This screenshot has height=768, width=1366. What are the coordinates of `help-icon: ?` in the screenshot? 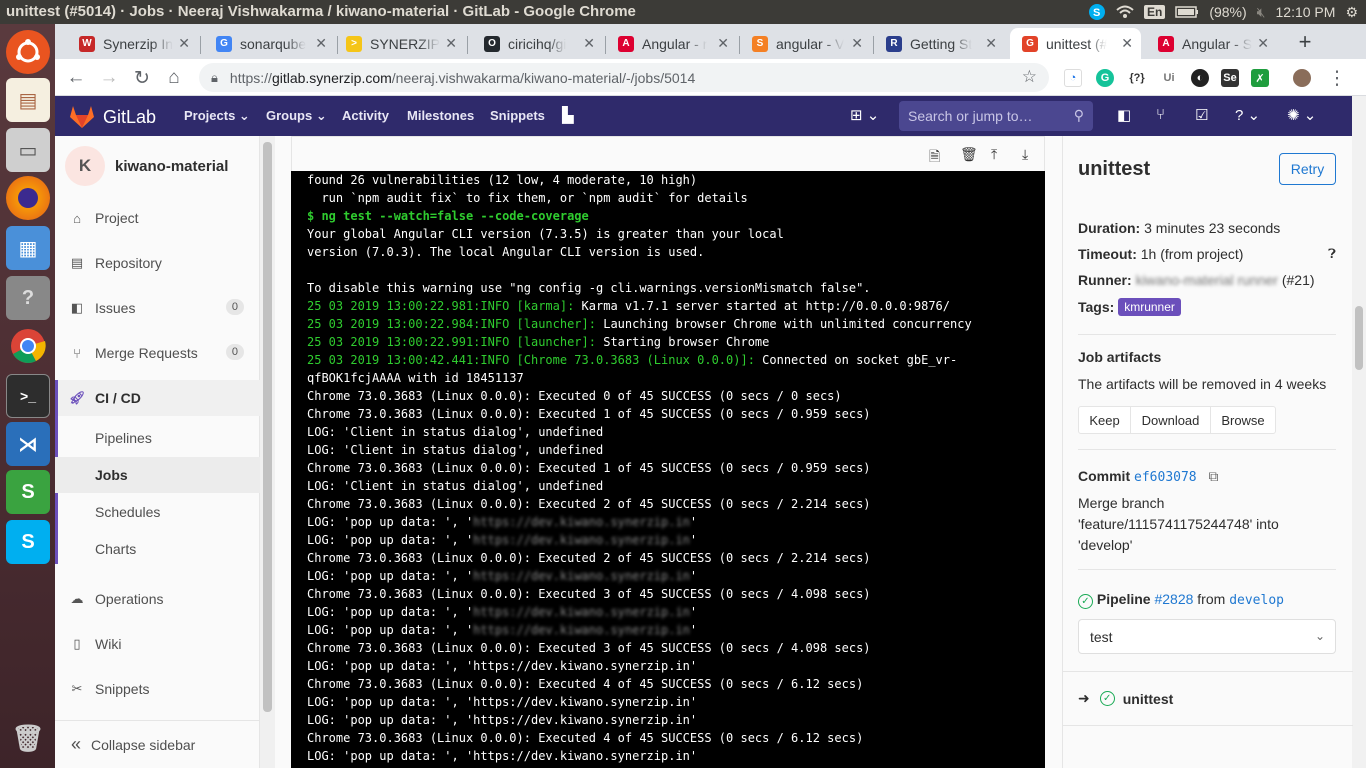 It's located at (28, 298).